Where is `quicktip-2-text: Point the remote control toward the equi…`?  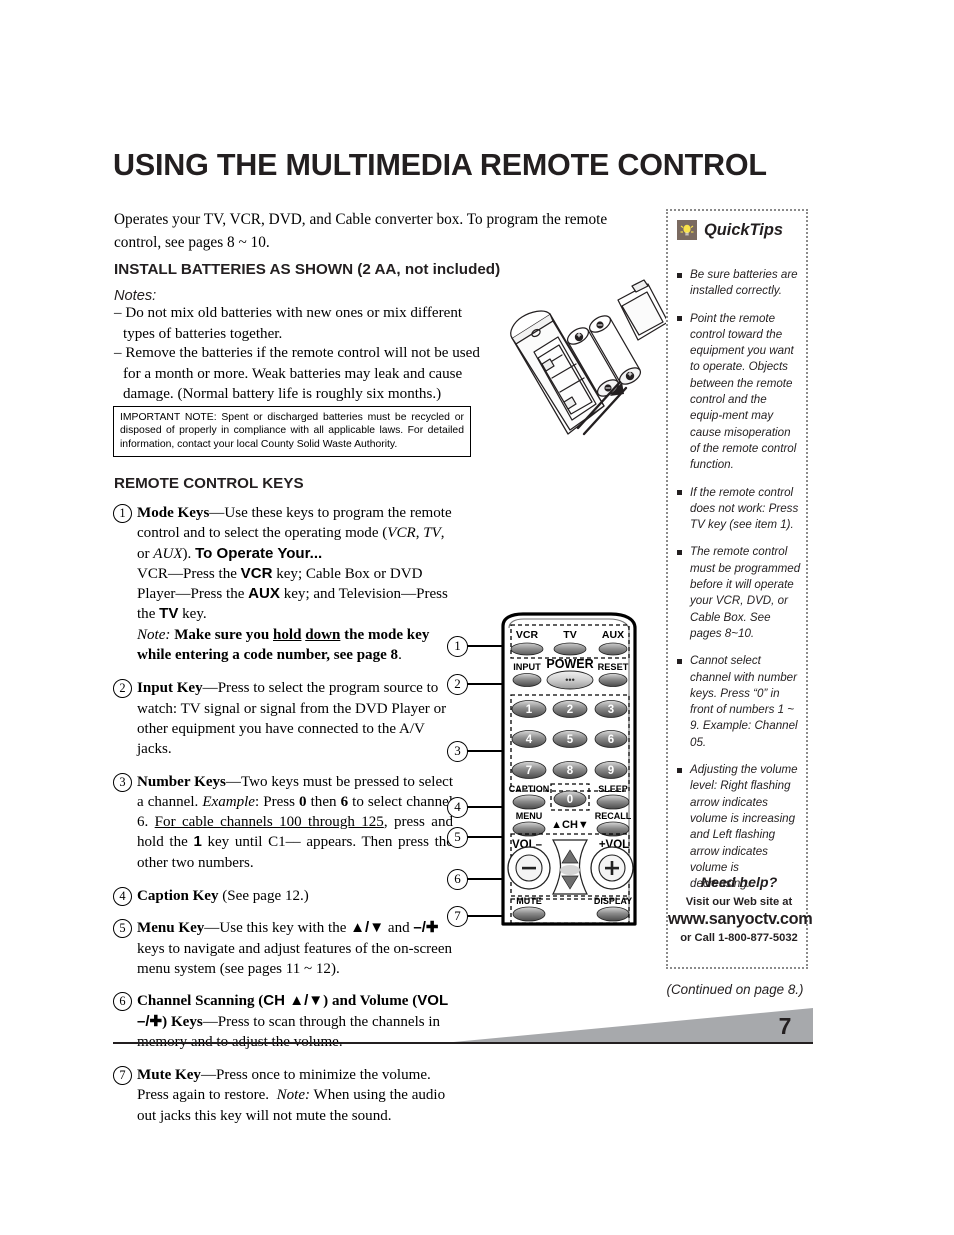 quicktip-2-text: Point the remote control toward the equi… is located at coordinates (743, 391).